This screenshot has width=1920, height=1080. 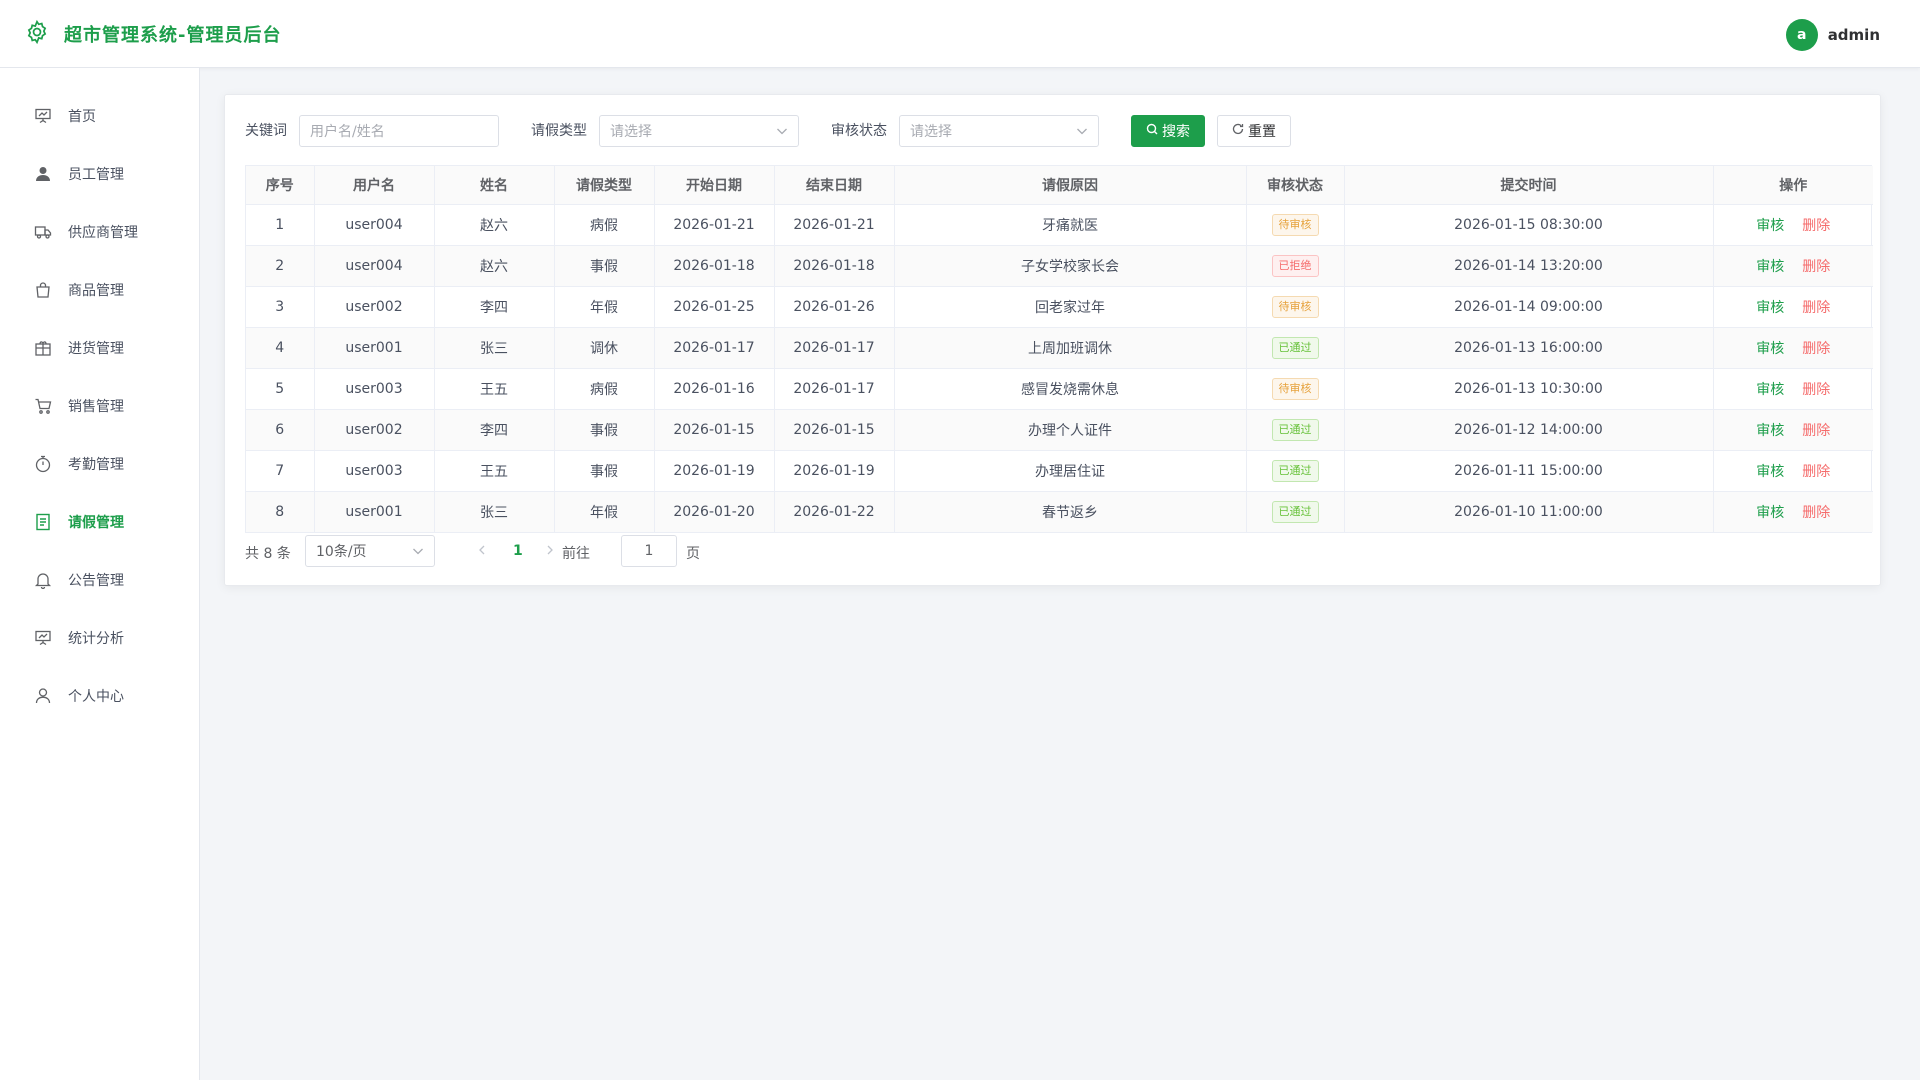 What do you see at coordinates (37, 34) in the screenshot?
I see `gear-icon` at bounding box center [37, 34].